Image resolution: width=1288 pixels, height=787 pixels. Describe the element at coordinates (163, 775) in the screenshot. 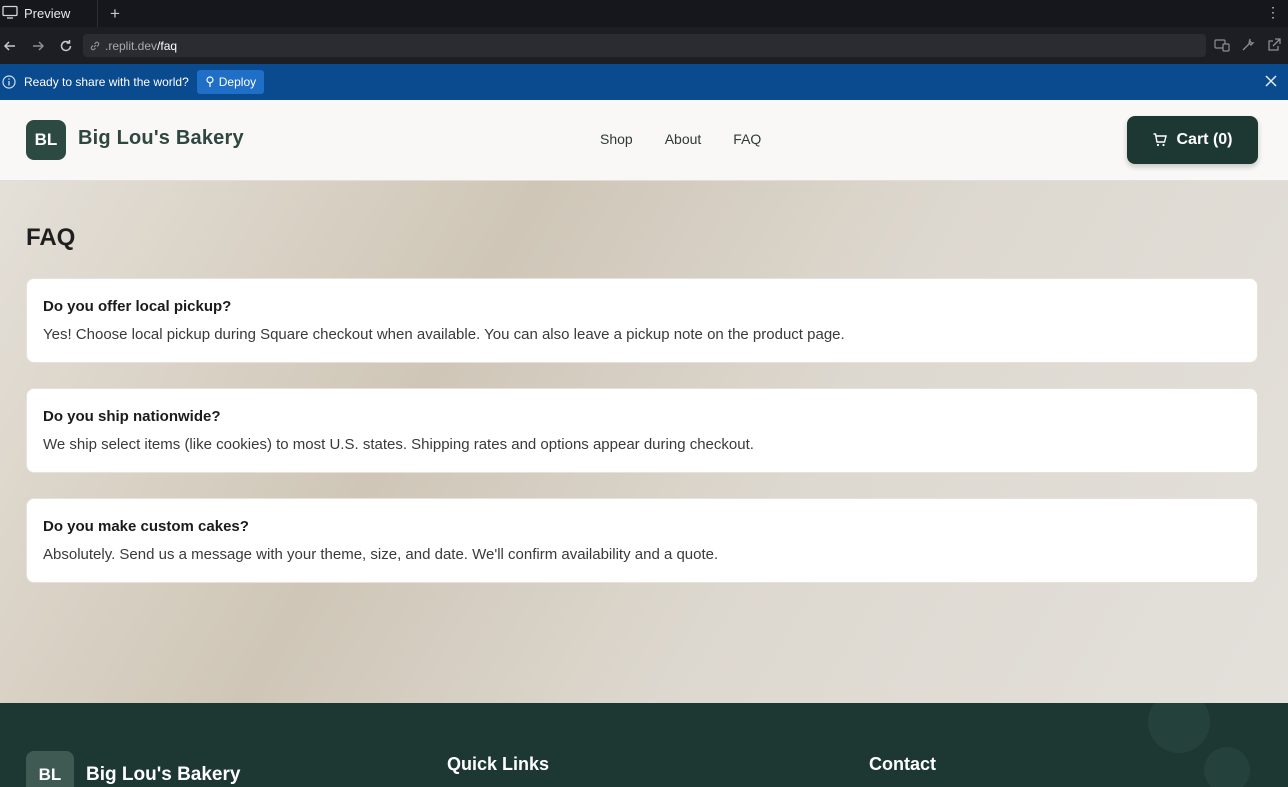

I see `footer-brand: Big Lou's Bakery` at that location.